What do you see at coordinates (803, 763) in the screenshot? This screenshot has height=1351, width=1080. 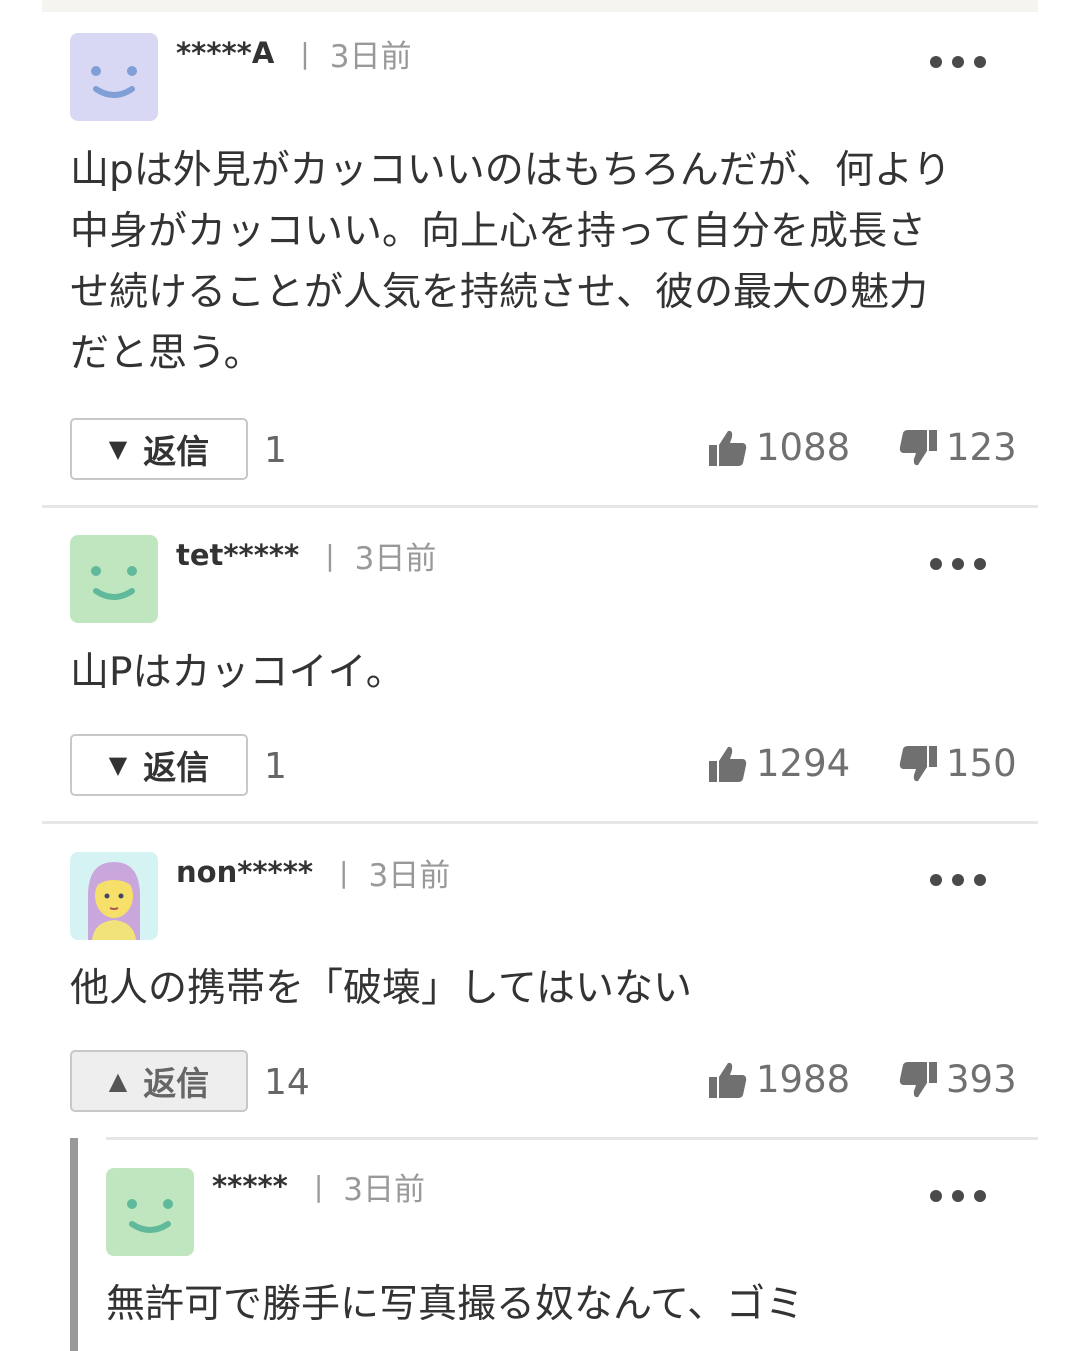 I see `like-count: 1294` at bounding box center [803, 763].